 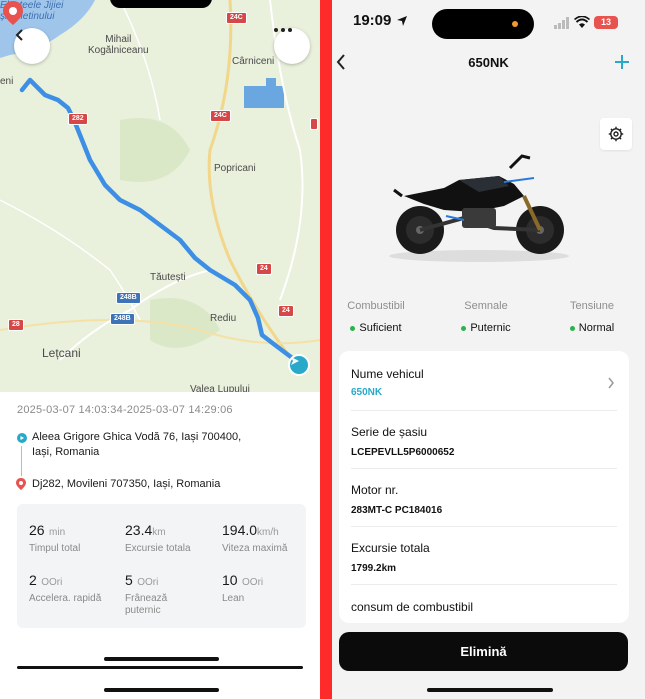 I want to click on map-label-mihail: Mihail Kogălniceanu, so click(x=118, y=45).